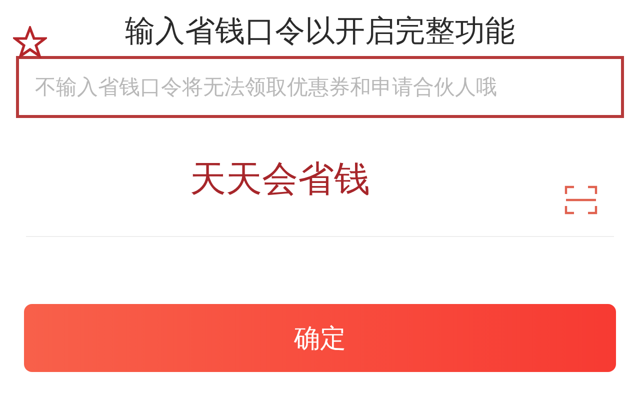 The image size is (640, 419). Describe the element at coordinates (320, 87) in the screenshot. I see `notice-text: 不输入省钱口令将无法领取优惠券和申请合伙人哦` at that location.